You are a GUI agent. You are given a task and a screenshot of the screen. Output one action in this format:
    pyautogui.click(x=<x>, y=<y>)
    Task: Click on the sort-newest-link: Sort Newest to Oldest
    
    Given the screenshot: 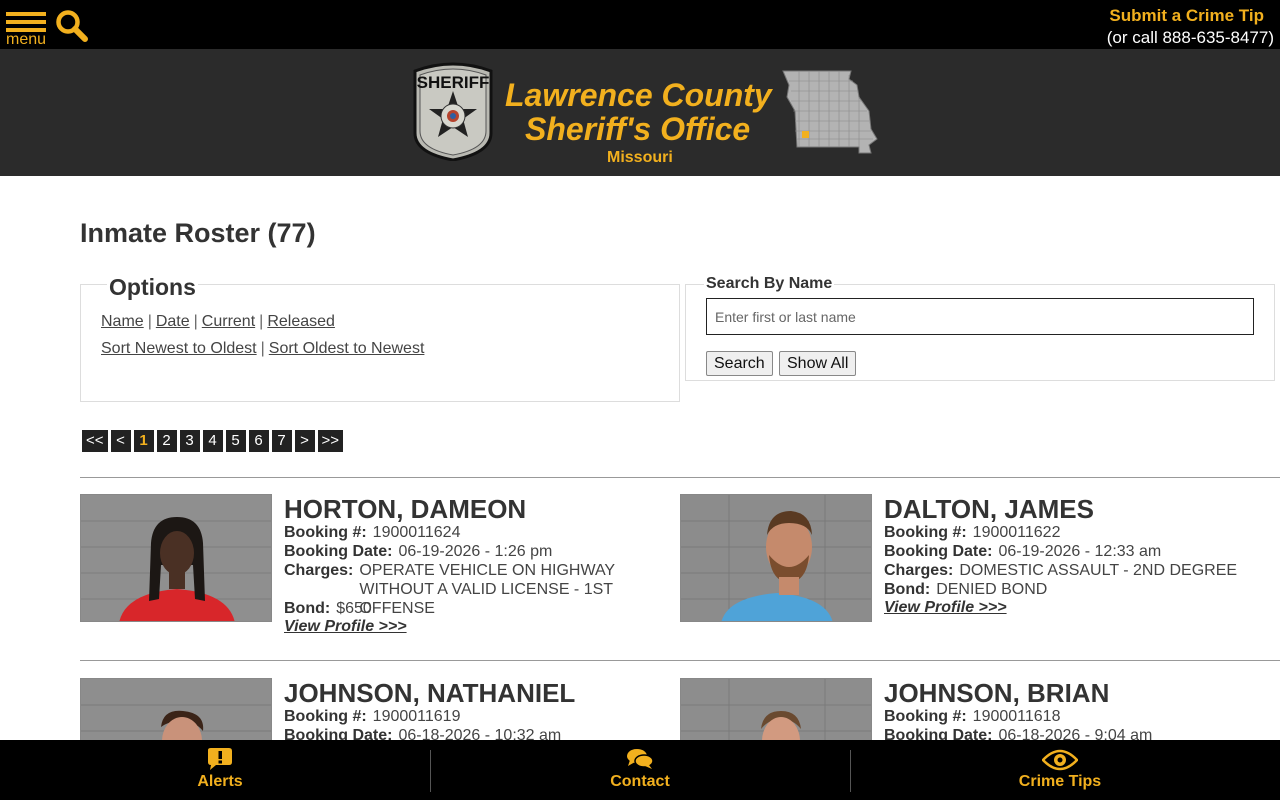 What is the action you would take?
    pyautogui.click(x=179, y=348)
    